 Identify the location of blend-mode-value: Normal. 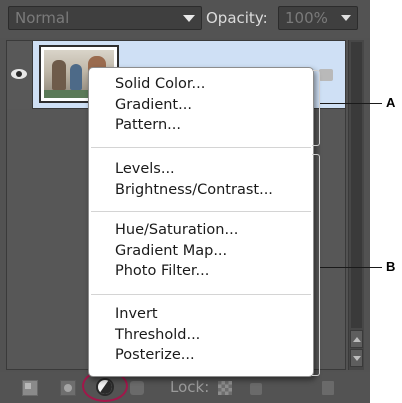
(42, 18).